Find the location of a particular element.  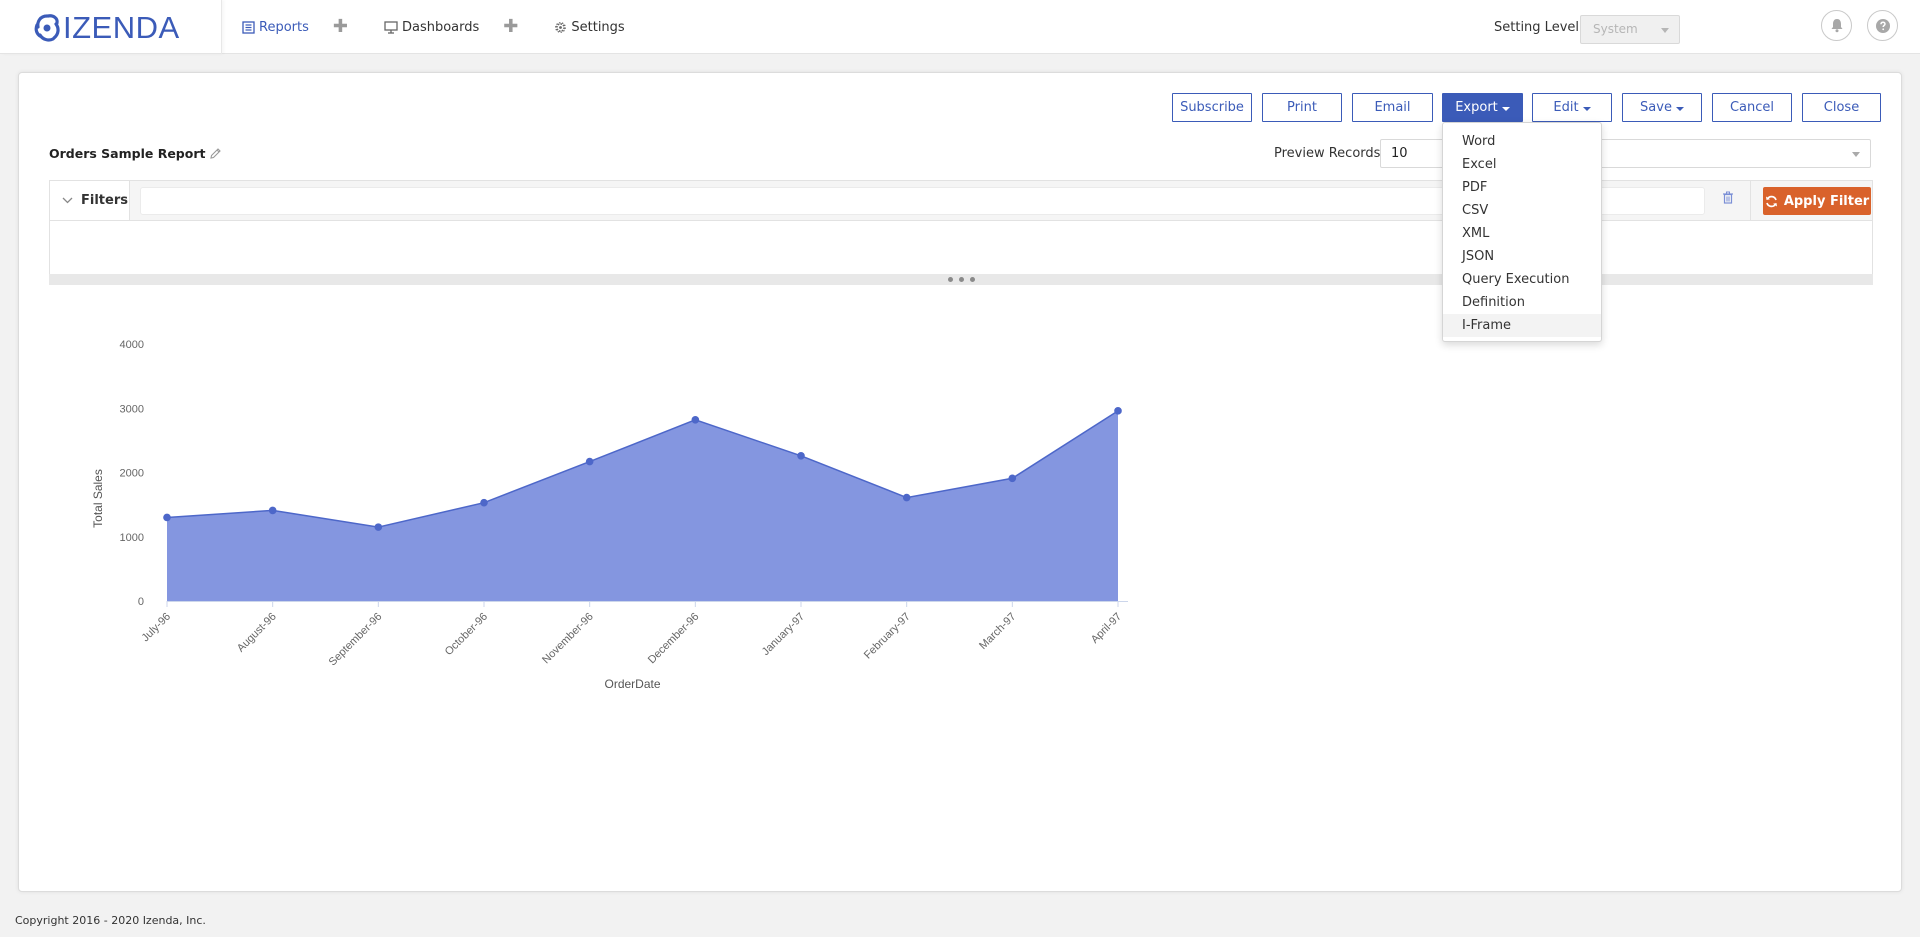

export-button: Export is located at coordinates (1482, 107).